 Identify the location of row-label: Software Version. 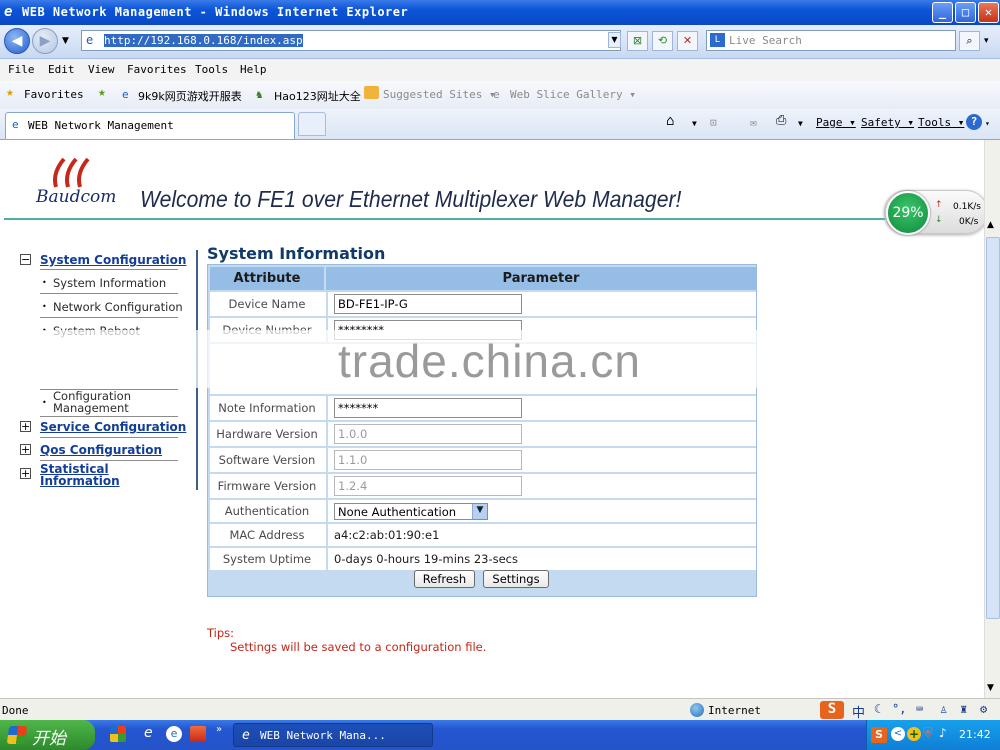
(267, 460).